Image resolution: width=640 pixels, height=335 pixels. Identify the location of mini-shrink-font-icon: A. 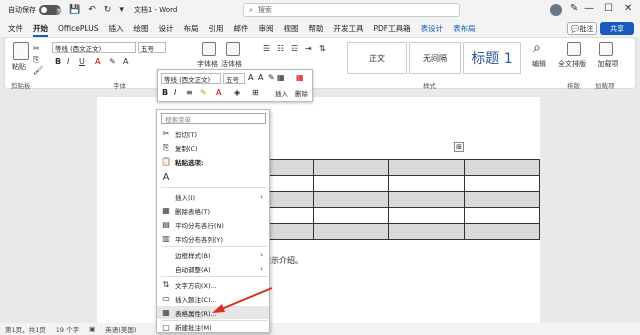
(260, 77).